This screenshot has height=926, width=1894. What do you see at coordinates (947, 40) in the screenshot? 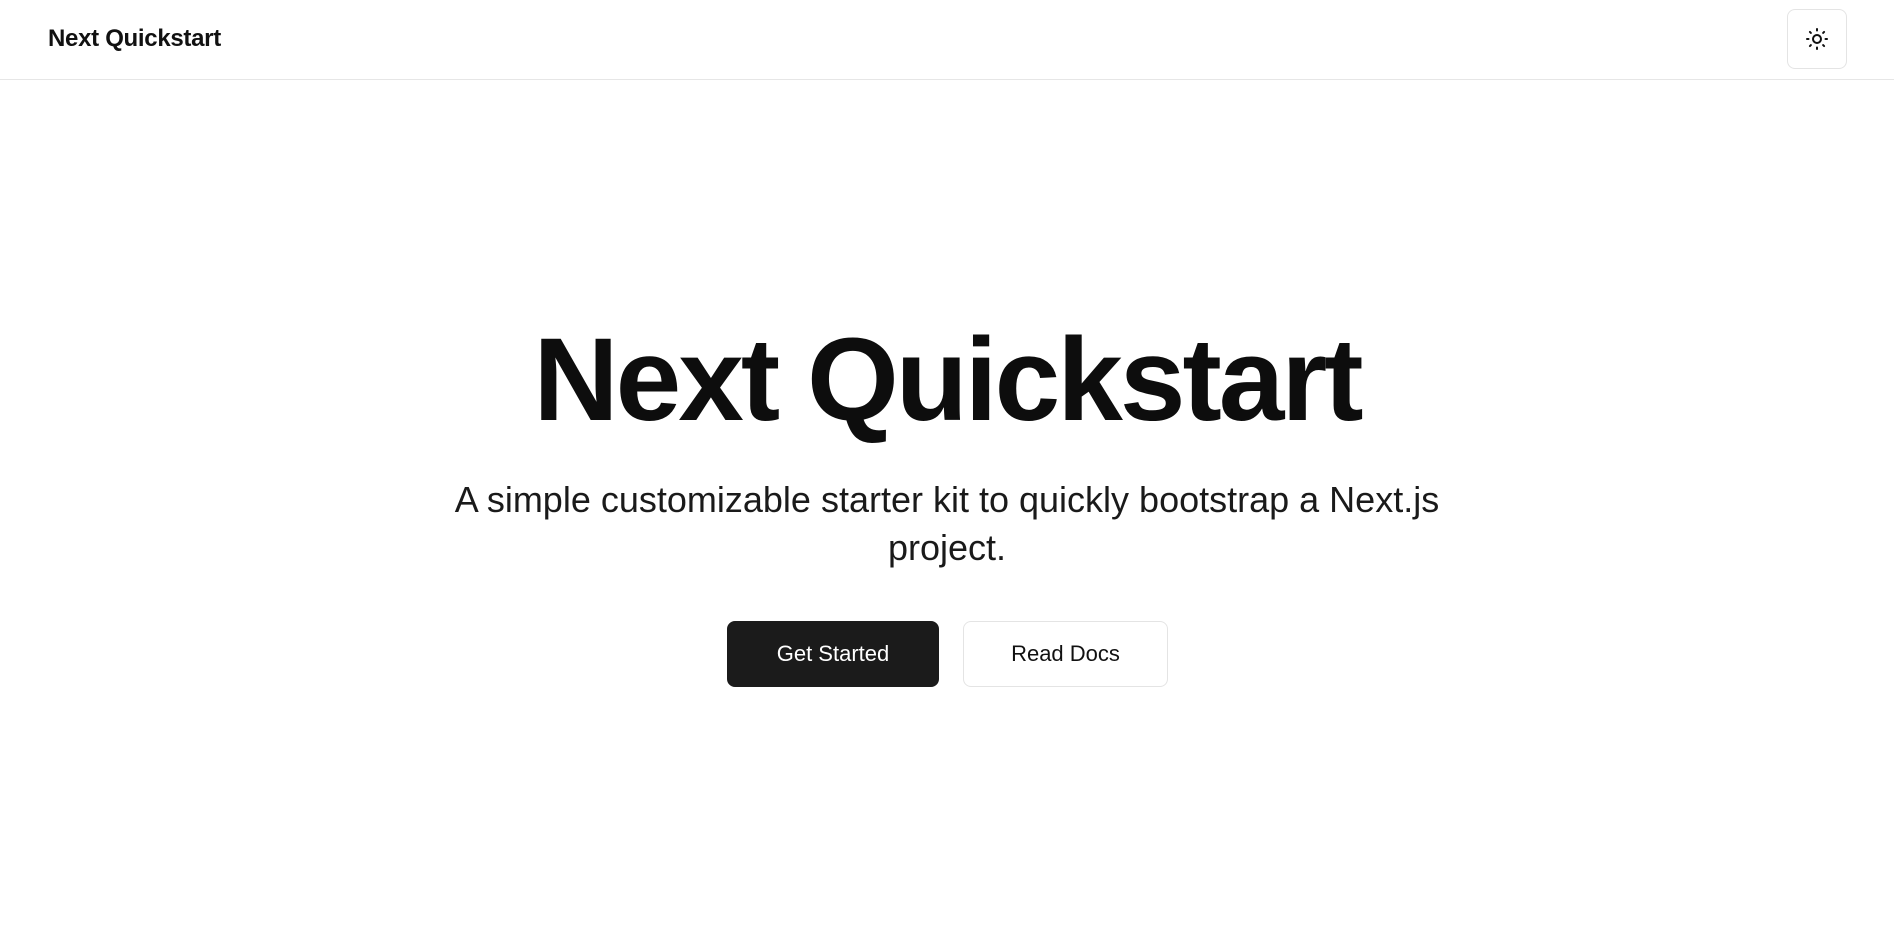
I see `site-header: Next Quickstart` at bounding box center [947, 40].